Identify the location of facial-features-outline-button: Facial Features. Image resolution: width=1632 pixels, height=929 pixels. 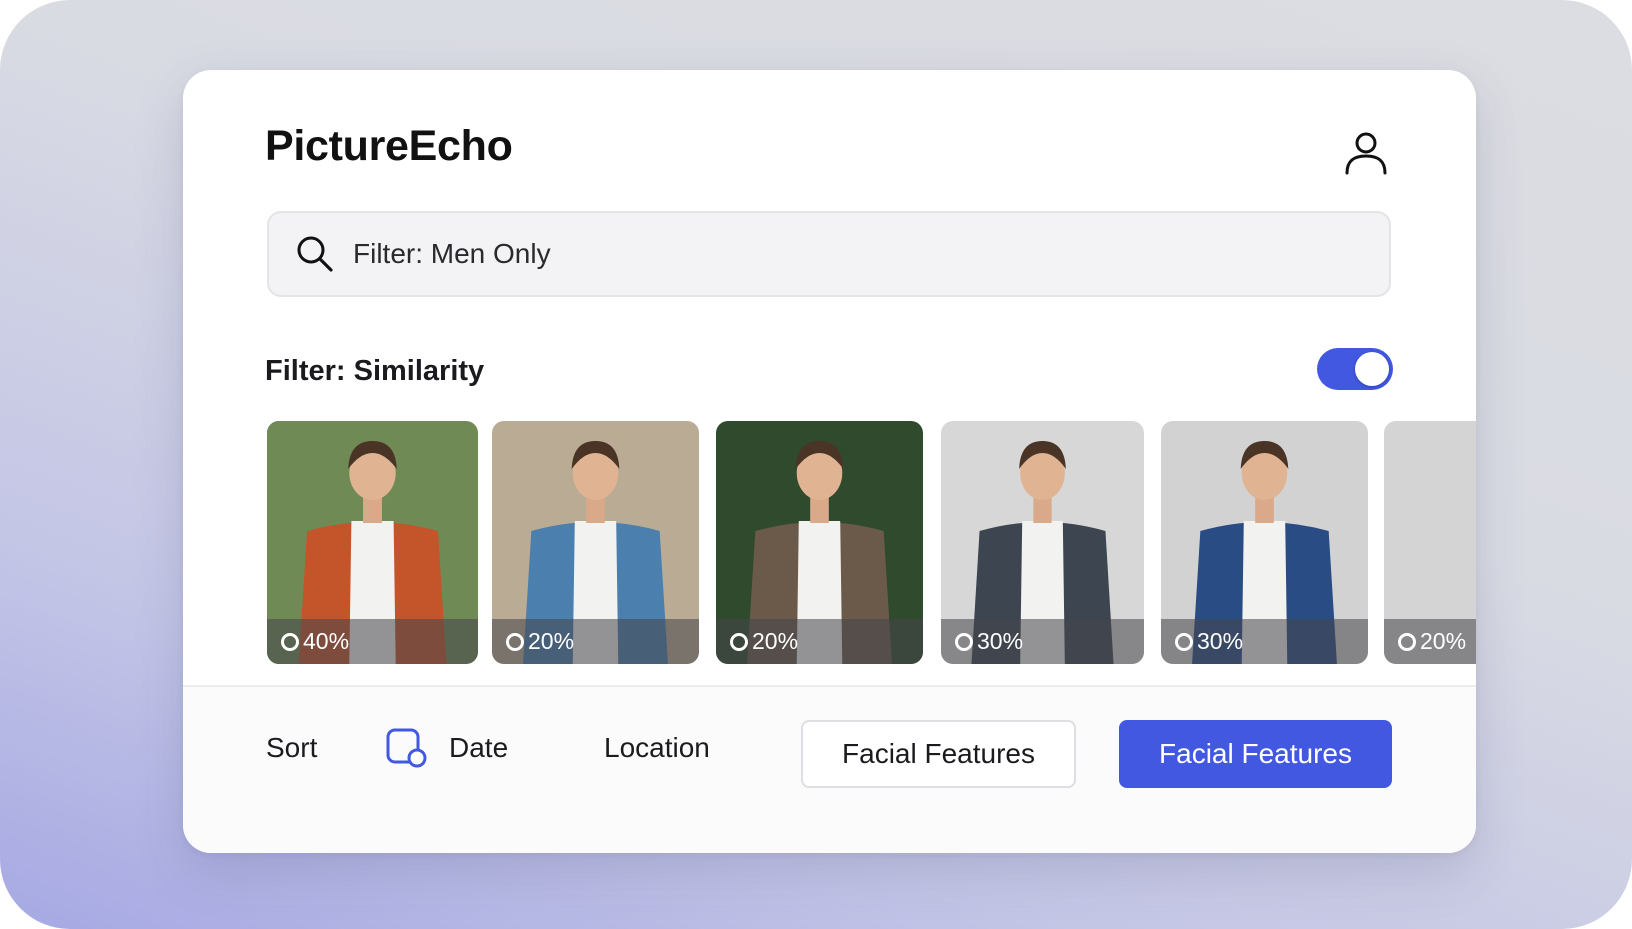
(938, 754).